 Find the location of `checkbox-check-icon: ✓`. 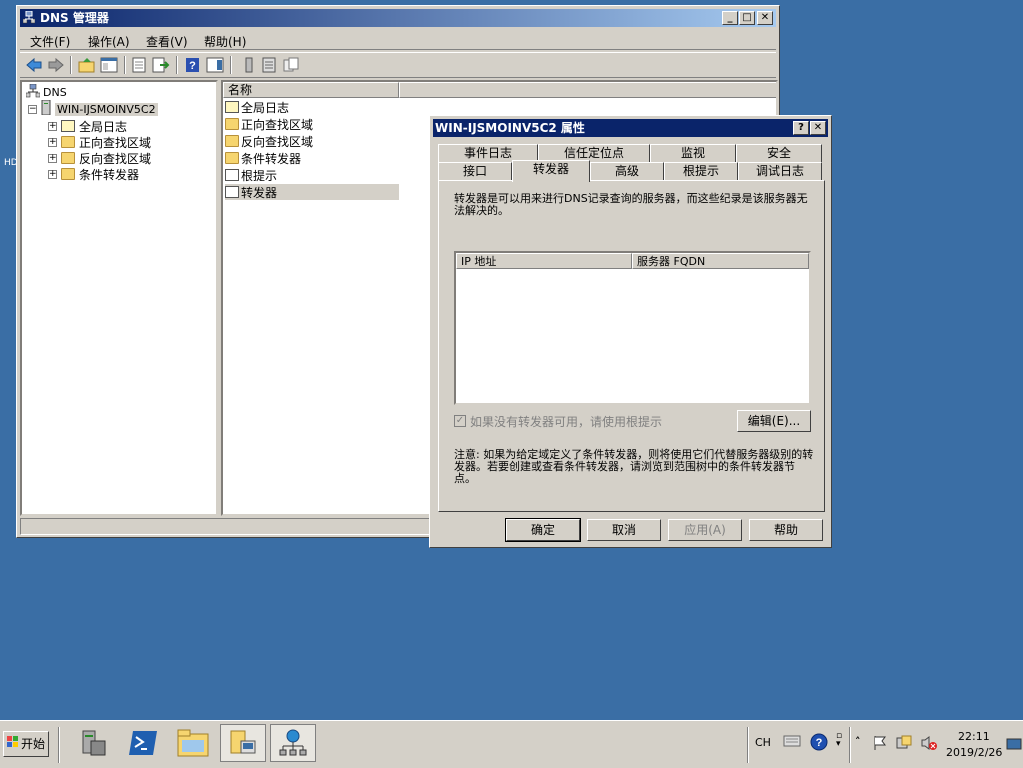

checkbox-check-icon: ✓ is located at coordinates (460, 421).